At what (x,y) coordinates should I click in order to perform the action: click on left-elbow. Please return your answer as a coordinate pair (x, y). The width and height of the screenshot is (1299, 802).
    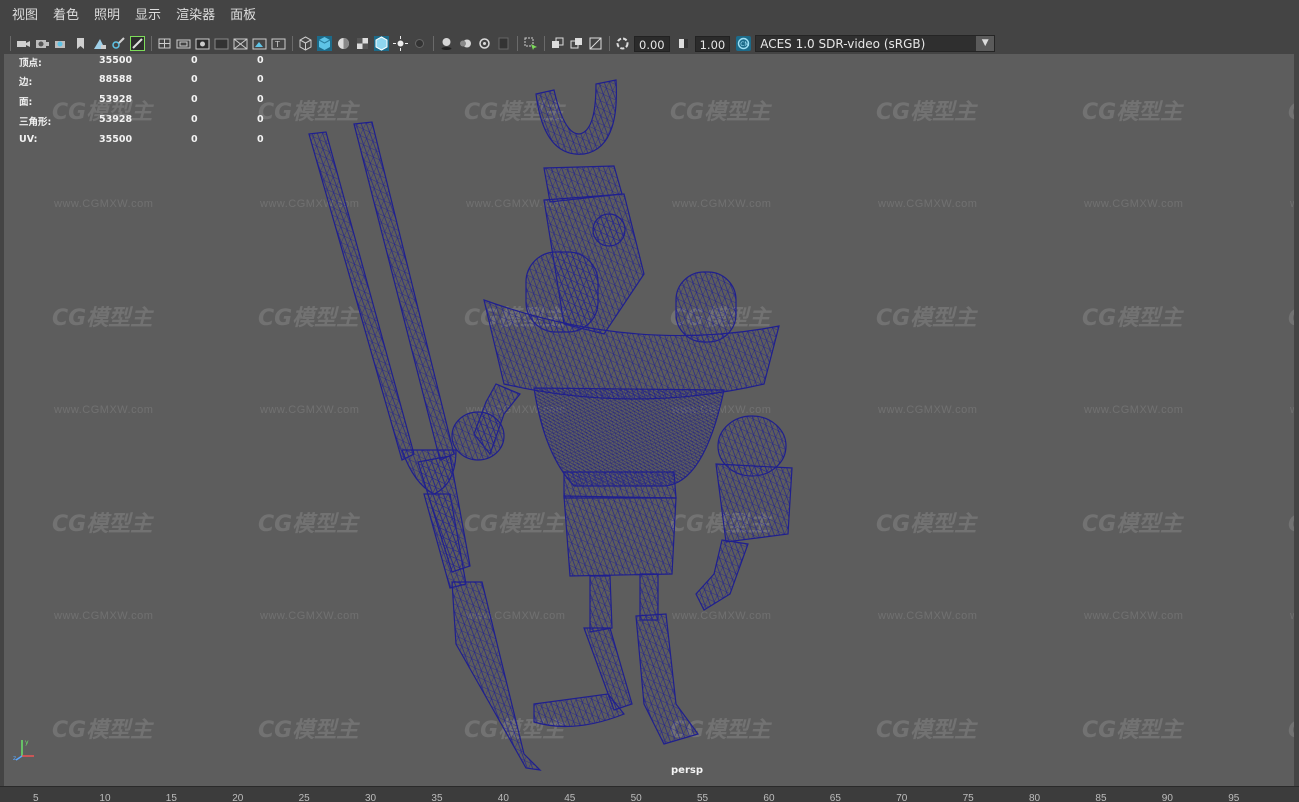
    Looking at the image, I should click on (478, 436).